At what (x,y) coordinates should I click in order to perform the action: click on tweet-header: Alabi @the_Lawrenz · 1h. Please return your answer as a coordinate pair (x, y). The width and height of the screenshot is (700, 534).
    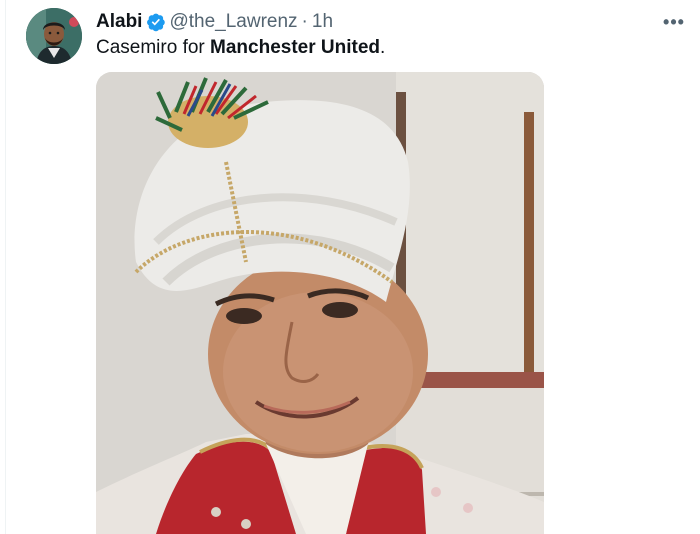
    Looking at the image, I should click on (214, 22).